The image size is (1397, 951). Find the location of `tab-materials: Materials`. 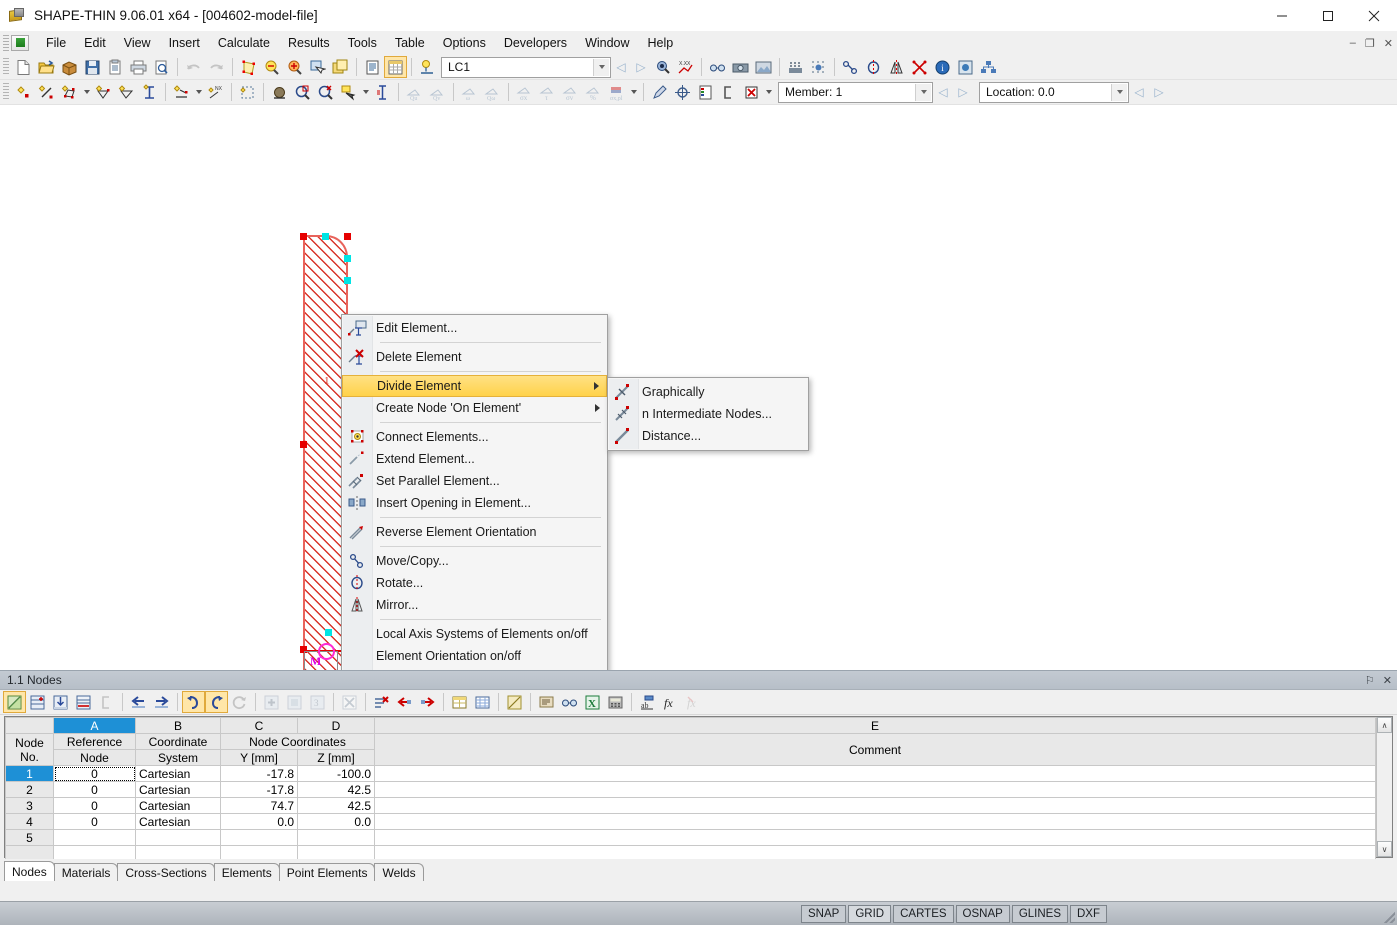

tab-materials: Materials is located at coordinates (86, 872).